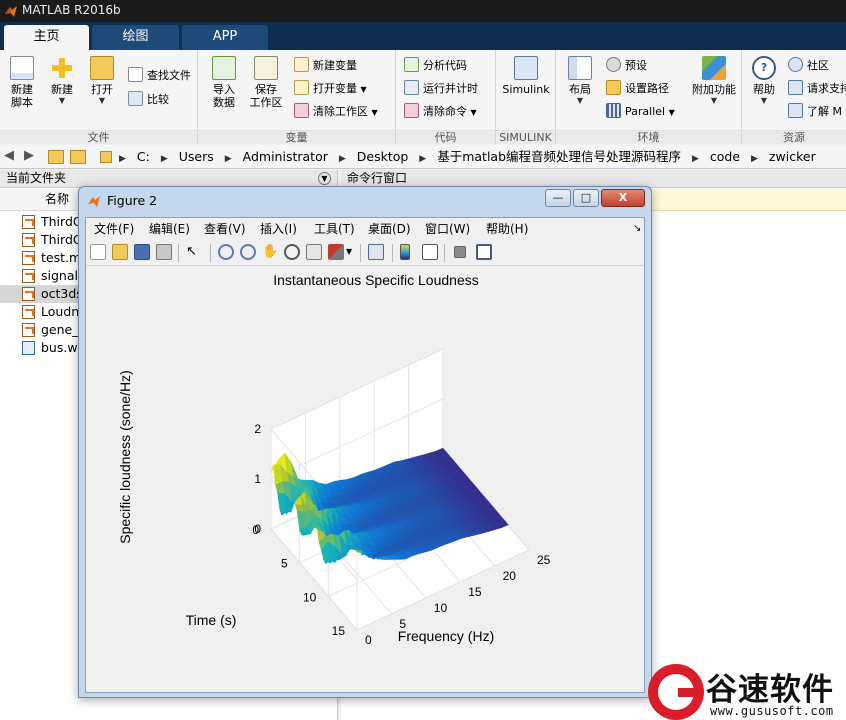  I want to click on analyze-code-button: 分析代码, so click(435, 66).